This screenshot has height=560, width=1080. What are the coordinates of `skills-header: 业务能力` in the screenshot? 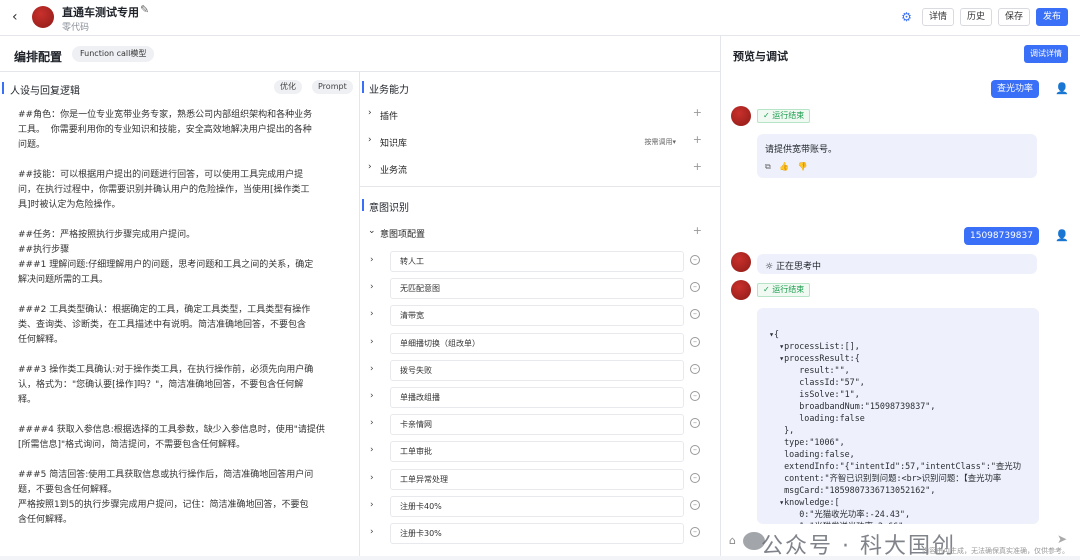 It's located at (540, 86).